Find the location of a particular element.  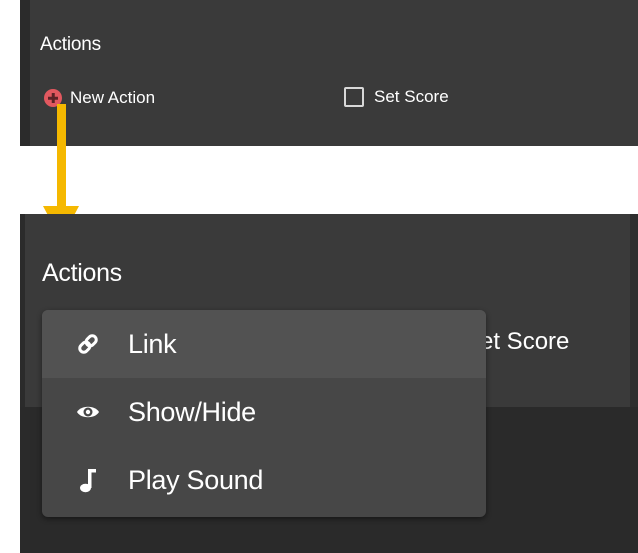

set-score-checkbox: Set Score is located at coordinates (396, 97).